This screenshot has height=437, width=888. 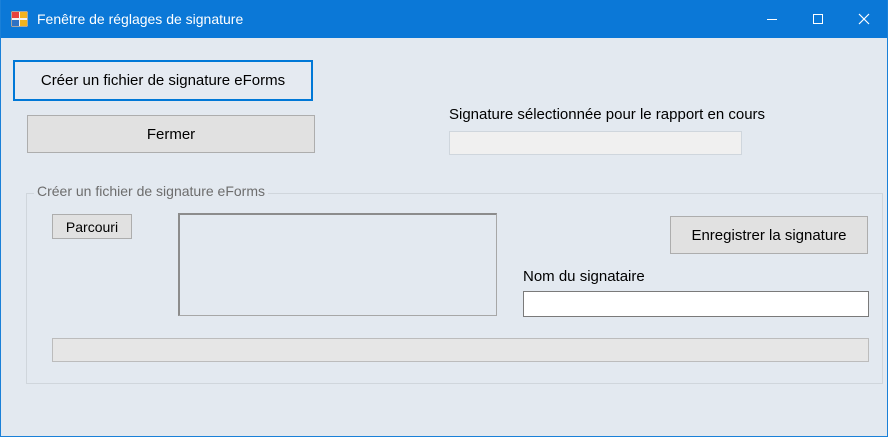 I want to click on minimize-icon, so click(x=772, y=19).